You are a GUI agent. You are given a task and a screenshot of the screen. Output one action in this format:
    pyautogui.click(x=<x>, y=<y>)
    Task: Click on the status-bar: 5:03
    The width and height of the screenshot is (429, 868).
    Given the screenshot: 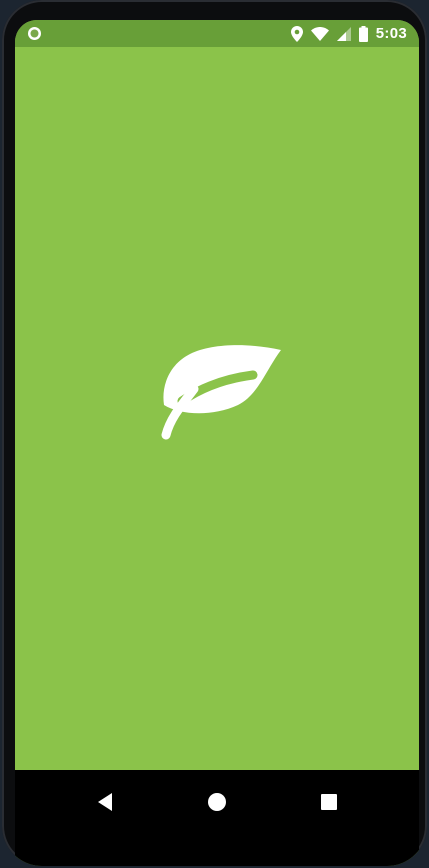 What is the action you would take?
    pyautogui.click(x=217, y=33)
    